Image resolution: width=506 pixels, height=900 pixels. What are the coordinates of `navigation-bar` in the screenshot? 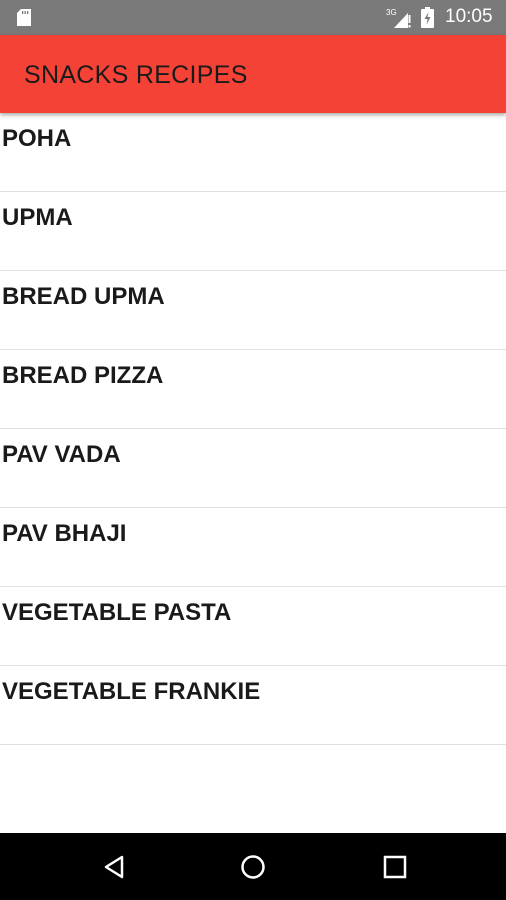 It's located at (253, 866).